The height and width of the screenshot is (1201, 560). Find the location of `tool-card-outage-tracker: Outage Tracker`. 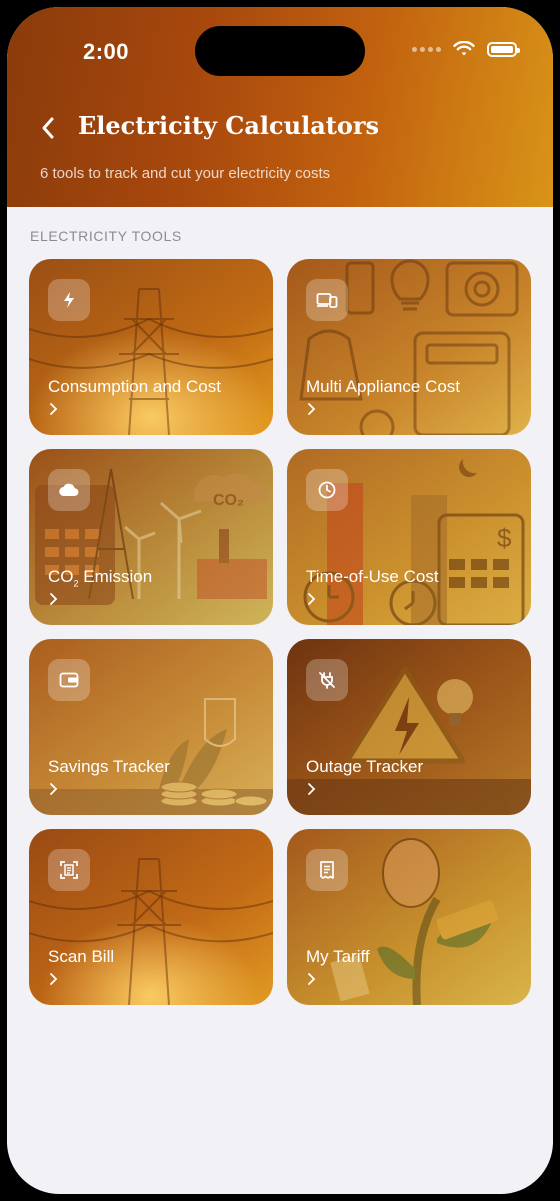

tool-card-outage-tracker: Outage Tracker is located at coordinates (409, 727).